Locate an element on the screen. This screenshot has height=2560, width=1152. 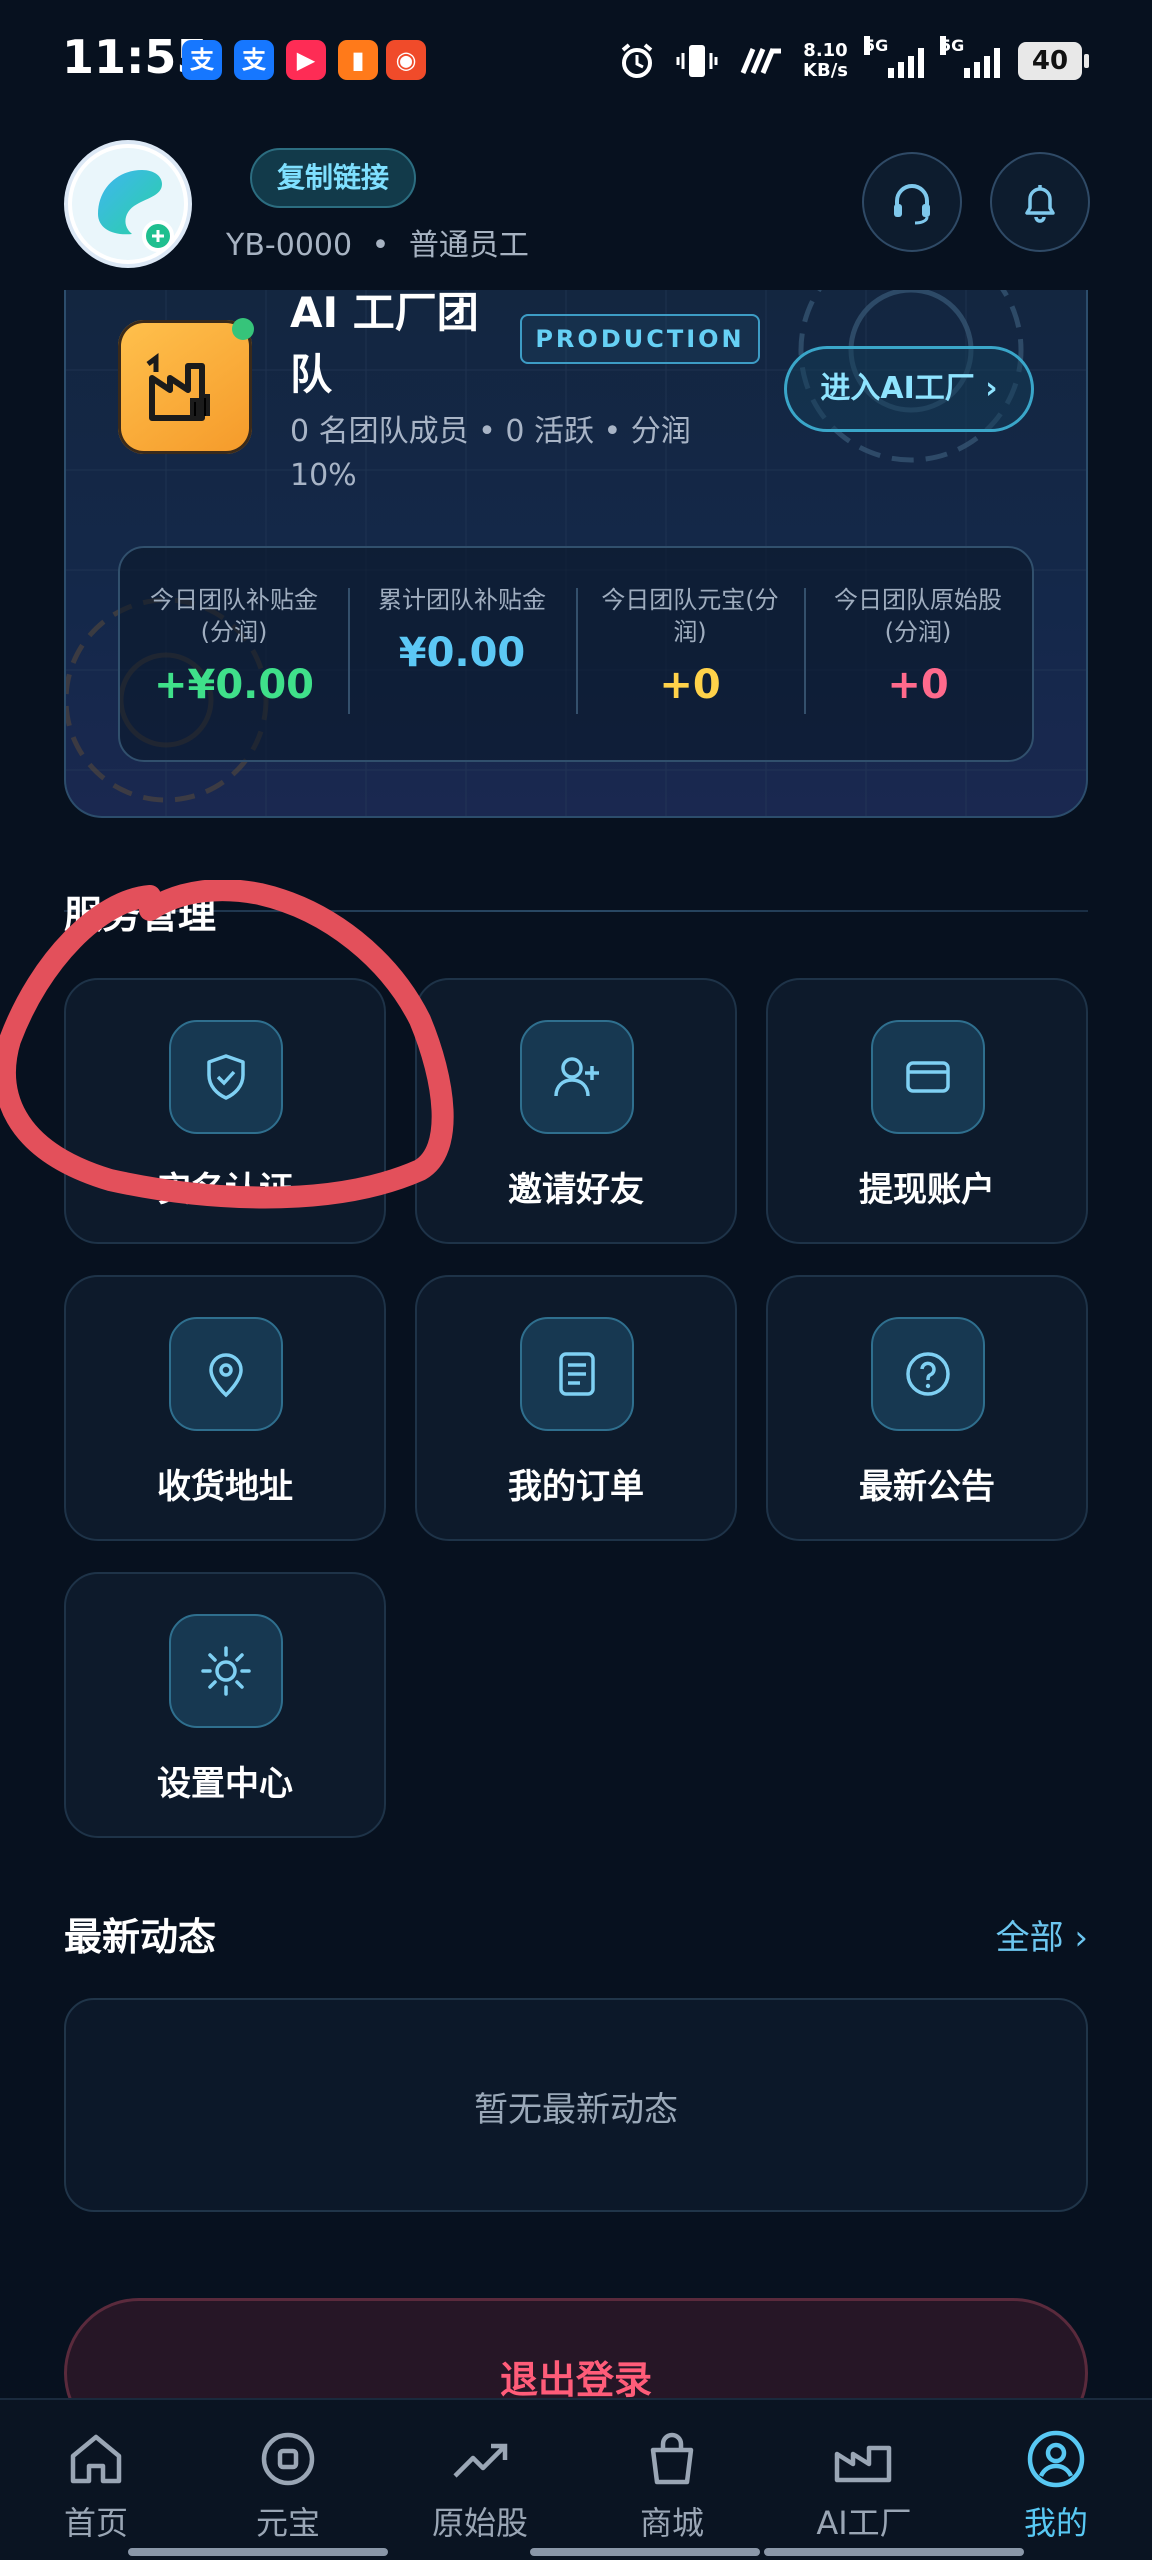
stat-label: 今日团队元宝(分润) is located at coordinates (690, 616).